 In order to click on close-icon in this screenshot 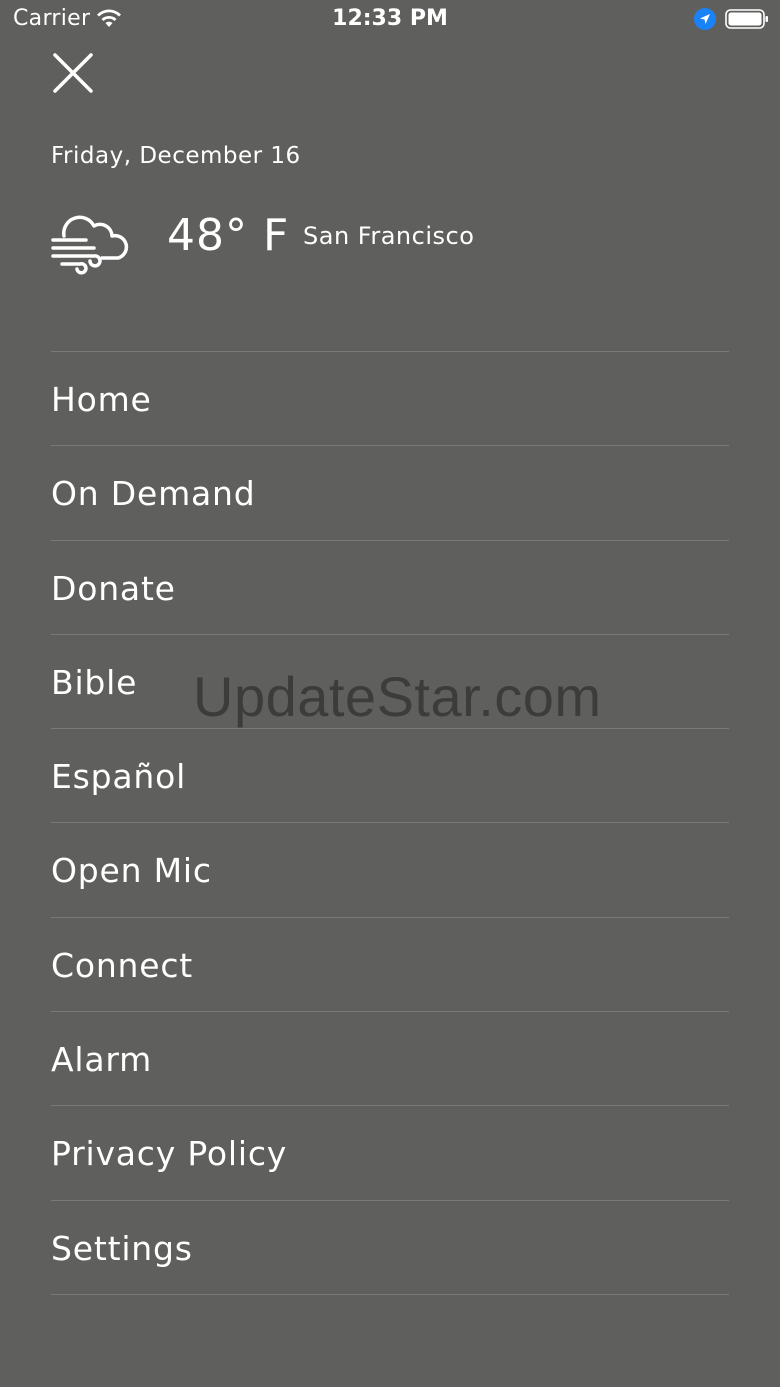, I will do `click(73, 73)`.